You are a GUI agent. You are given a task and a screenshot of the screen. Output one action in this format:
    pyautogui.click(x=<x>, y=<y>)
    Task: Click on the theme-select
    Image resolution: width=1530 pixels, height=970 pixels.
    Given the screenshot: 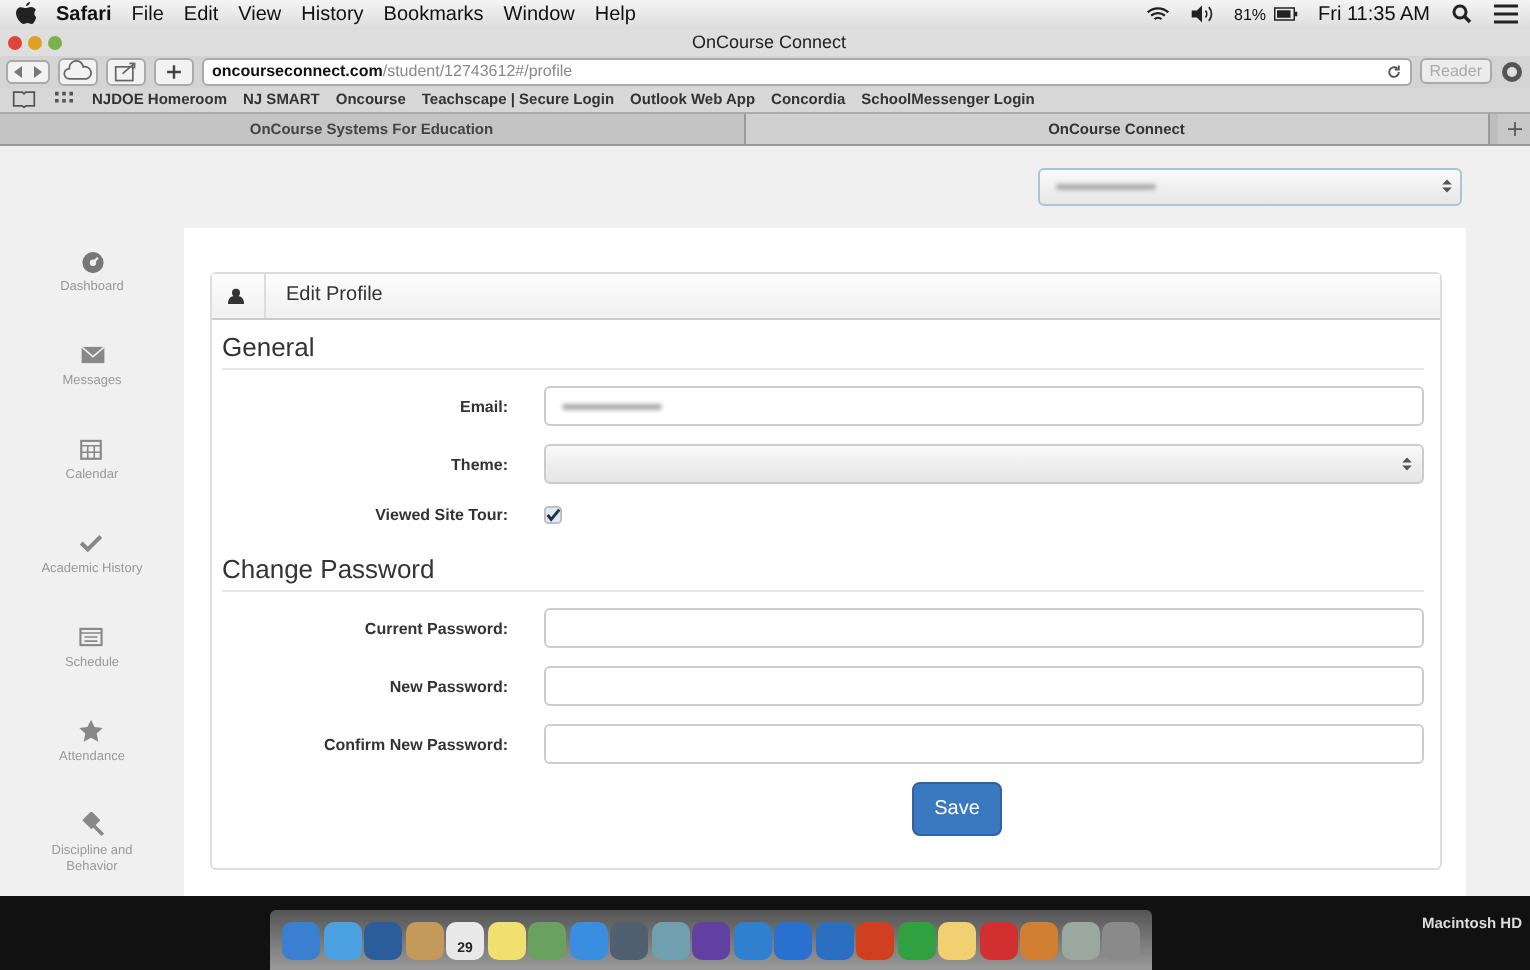 What is the action you would take?
    pyautogui.click(x=984, y=464)
    